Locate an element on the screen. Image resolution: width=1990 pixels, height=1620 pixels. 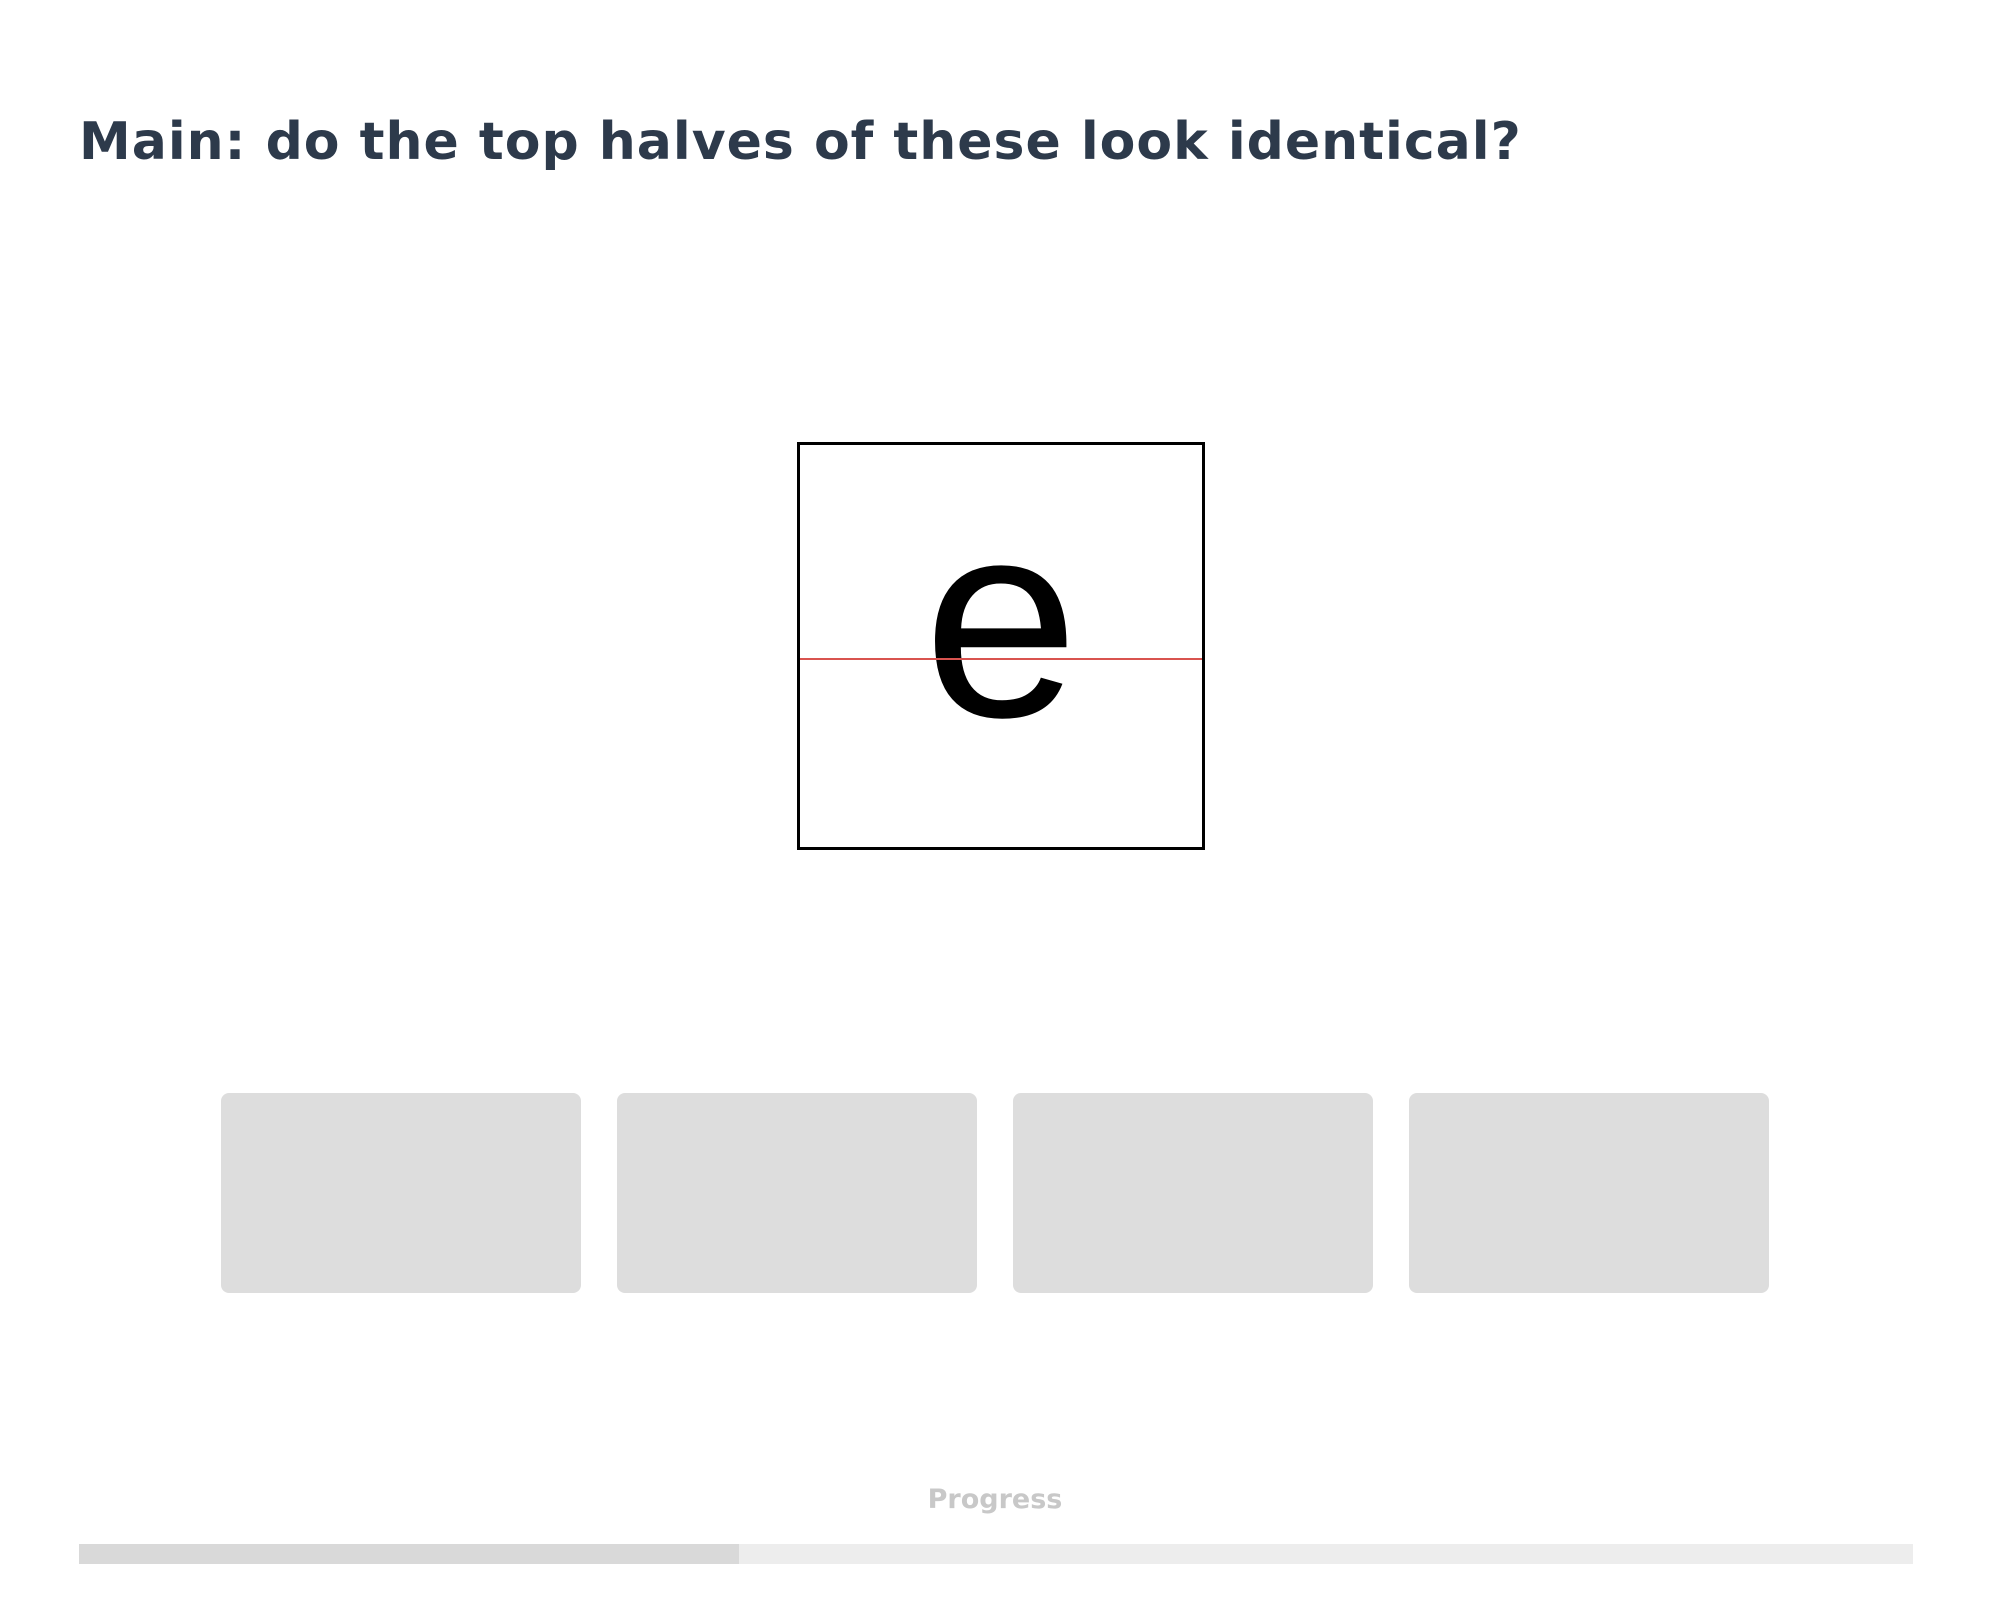
stimulus-box: e is located at coordinates (1001, 646).